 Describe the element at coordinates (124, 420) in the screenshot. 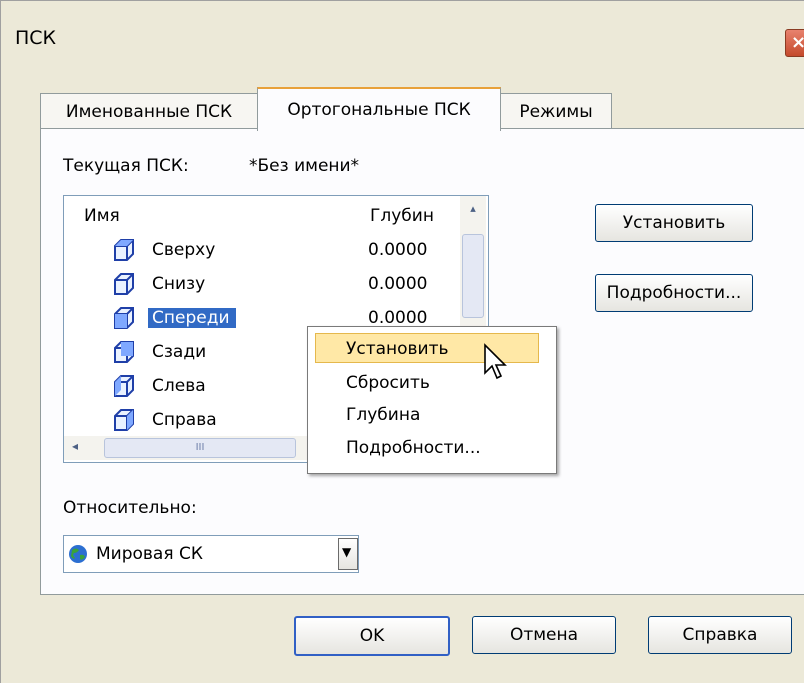

I see `cube-right-icon` at that location.